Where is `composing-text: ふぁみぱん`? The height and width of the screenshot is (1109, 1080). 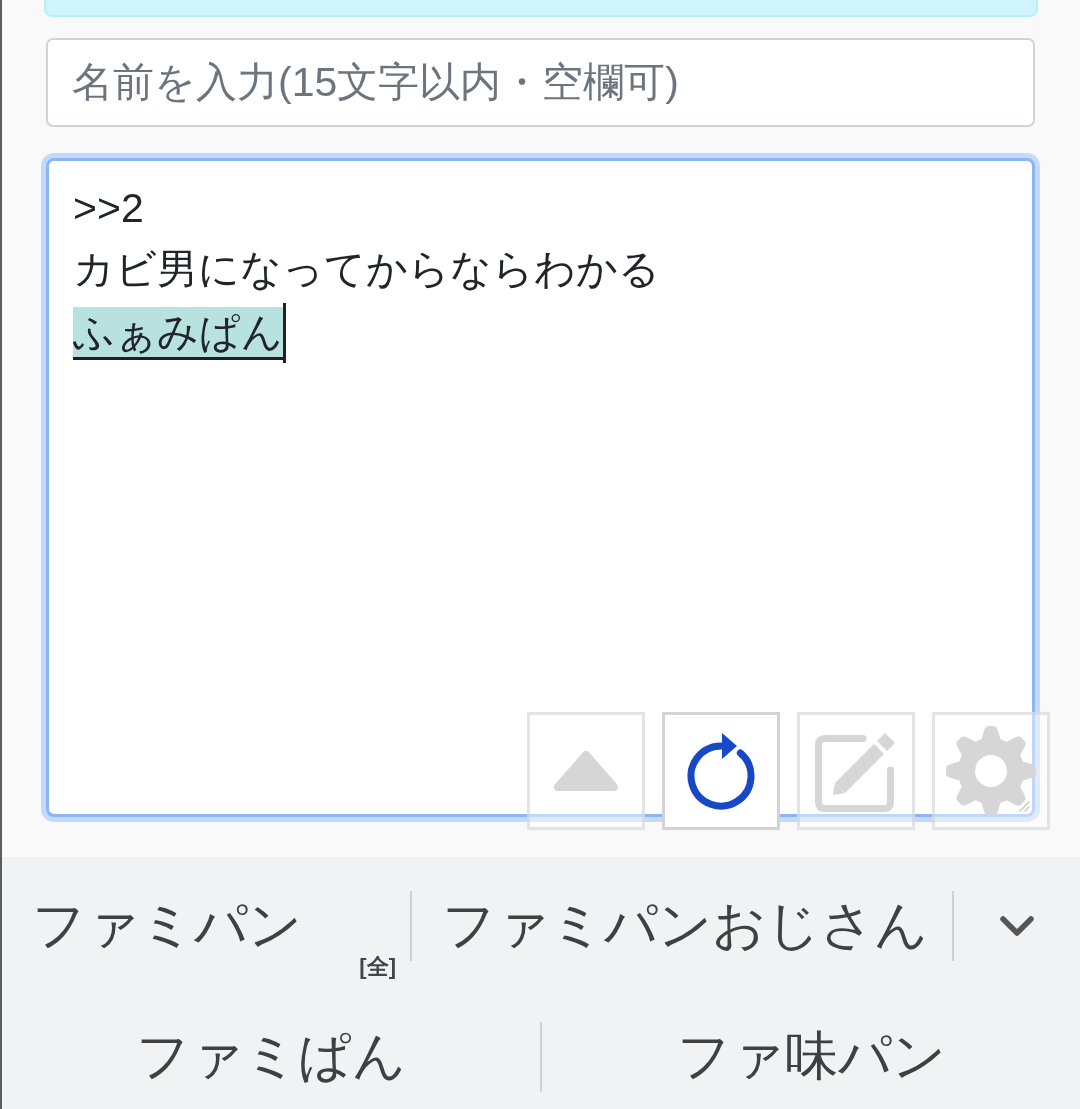 composing-text: ふぁみぱん is located at coordinates (178, 333).